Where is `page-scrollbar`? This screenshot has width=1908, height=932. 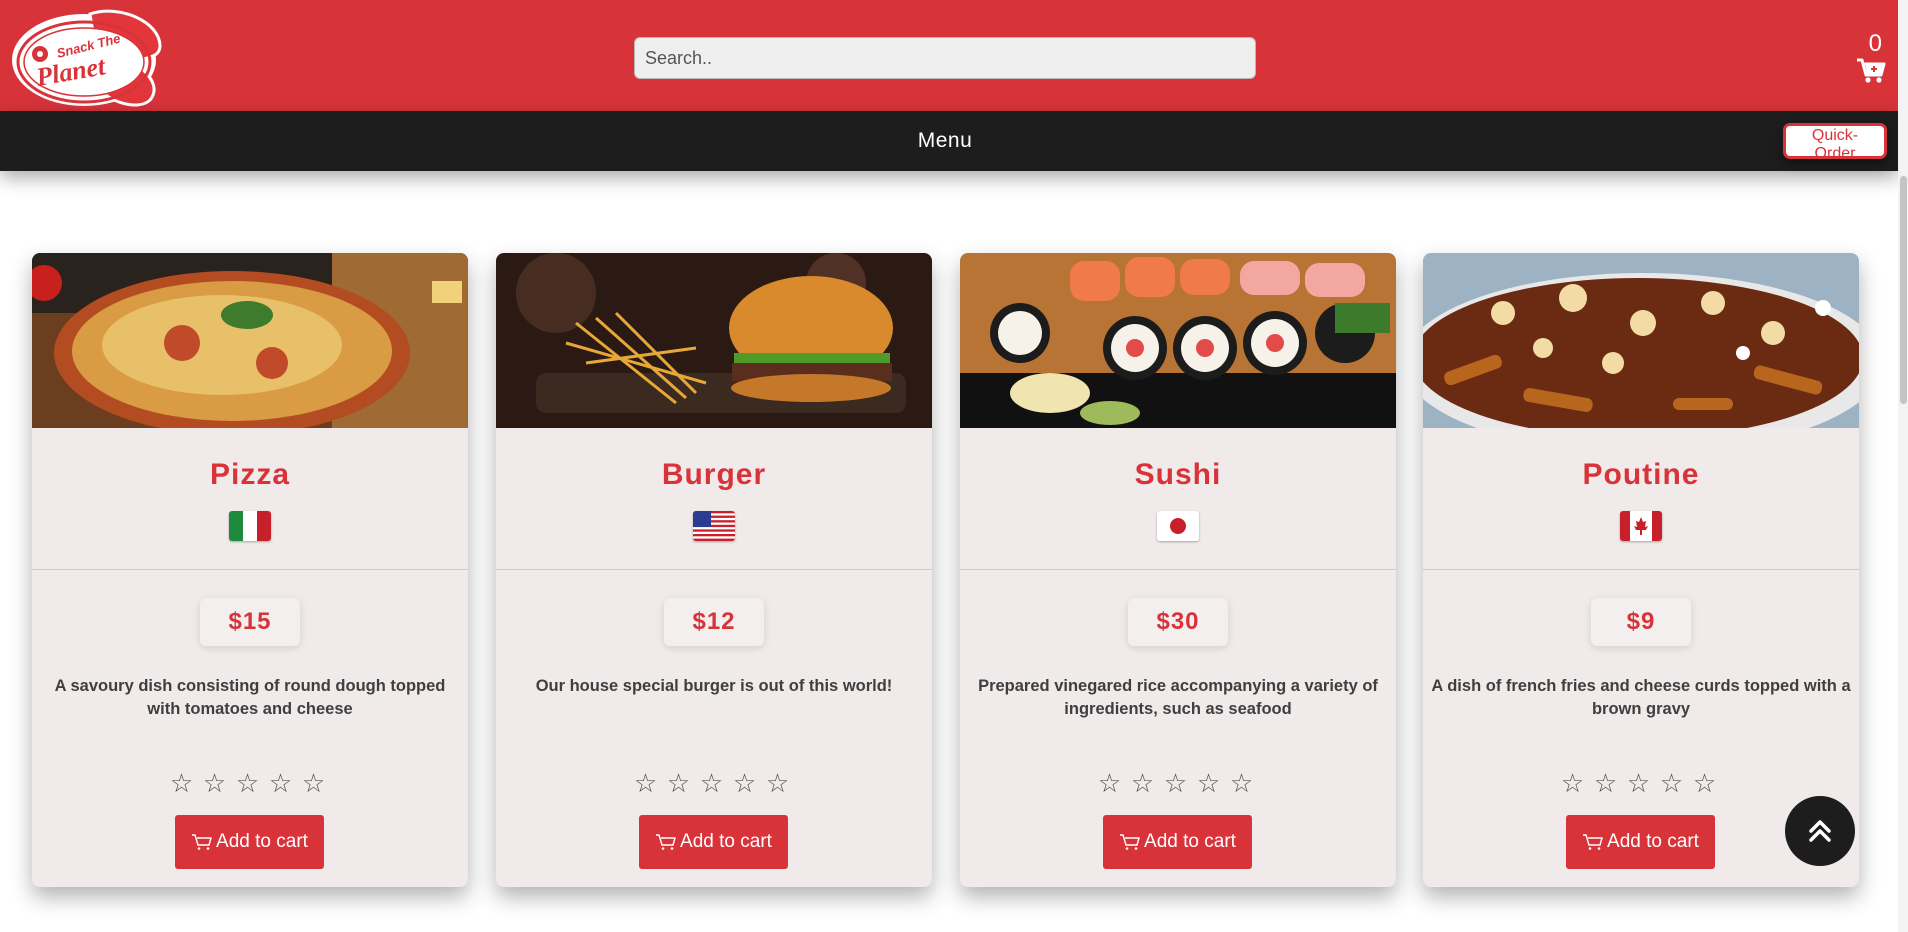 page-scrollbar is located at coordinates (1903, 466).